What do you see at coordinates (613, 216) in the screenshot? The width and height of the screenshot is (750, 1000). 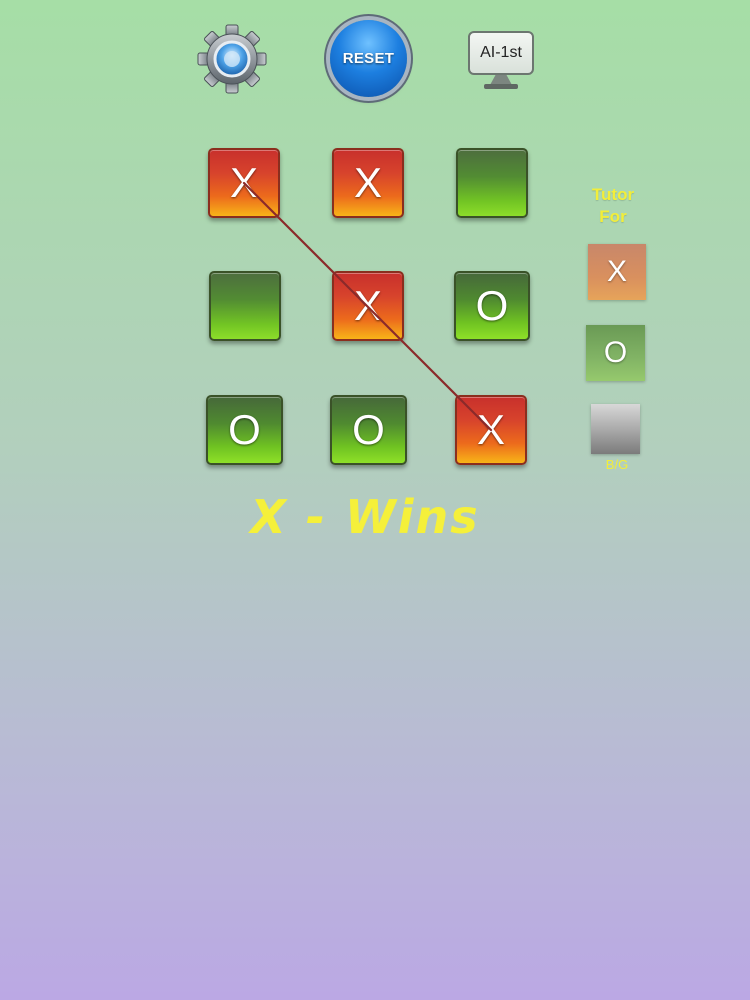 I see `tutor-title-line2: For` at bounding box center [613, 216].